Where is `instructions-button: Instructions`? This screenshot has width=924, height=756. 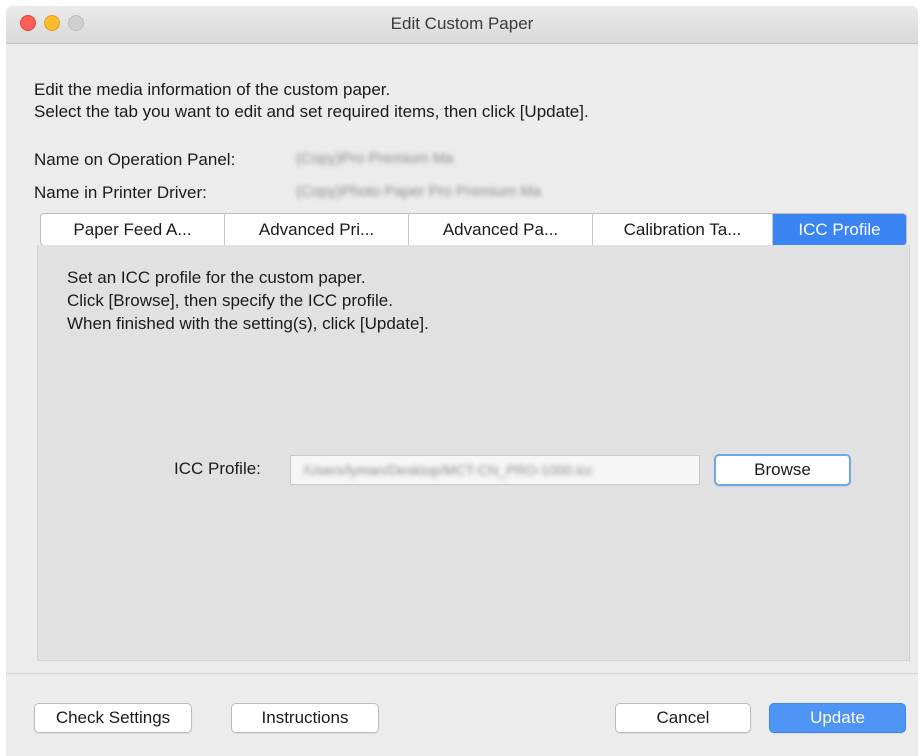
instructions-button: Instructions is located at coordinates (305, 718).